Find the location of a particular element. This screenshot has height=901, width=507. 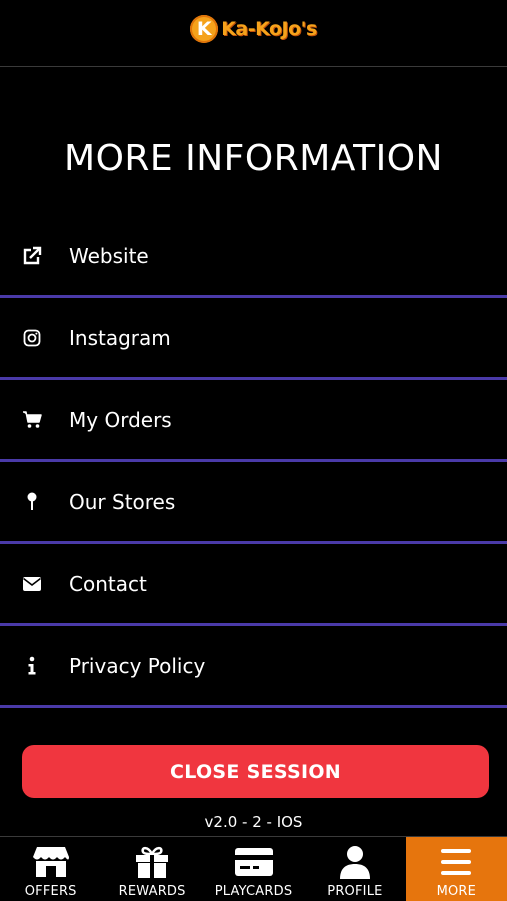

external-link-icon is located at coordinates (32, 256).